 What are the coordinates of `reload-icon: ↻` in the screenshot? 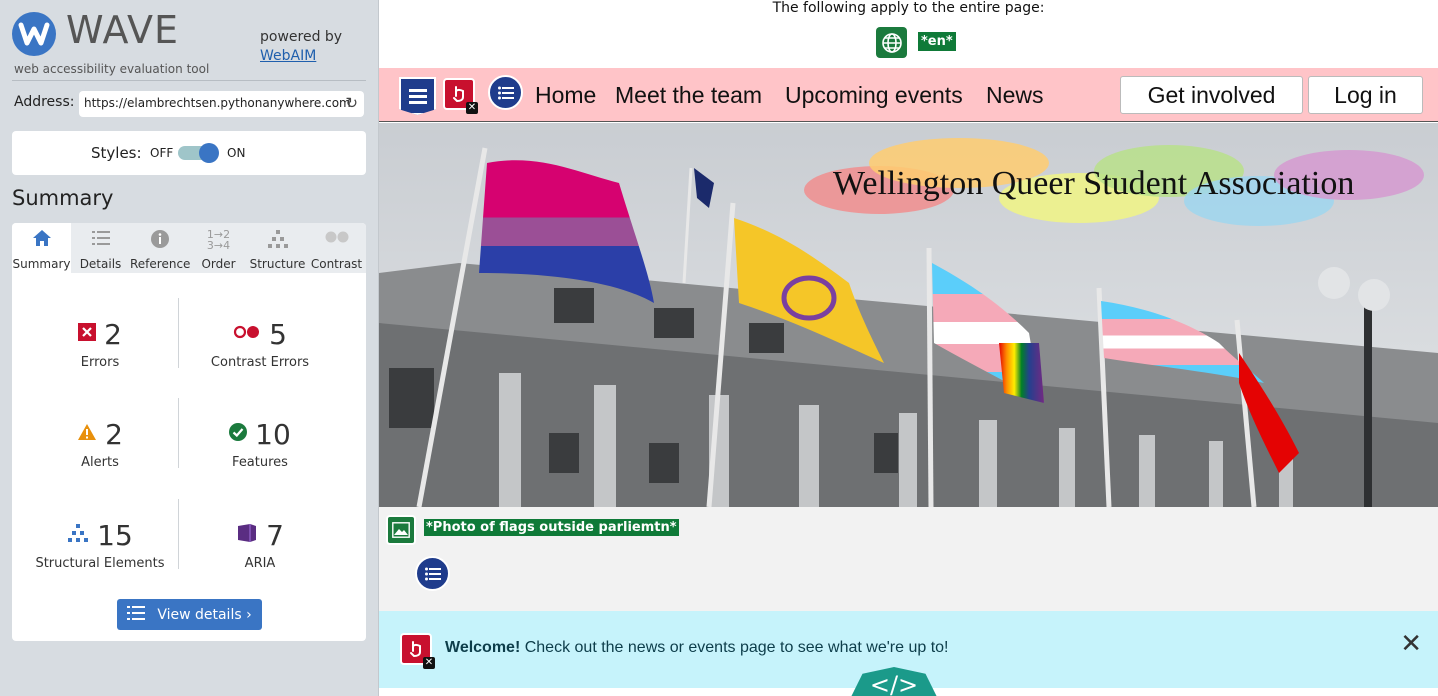 It's located at (351, 103).